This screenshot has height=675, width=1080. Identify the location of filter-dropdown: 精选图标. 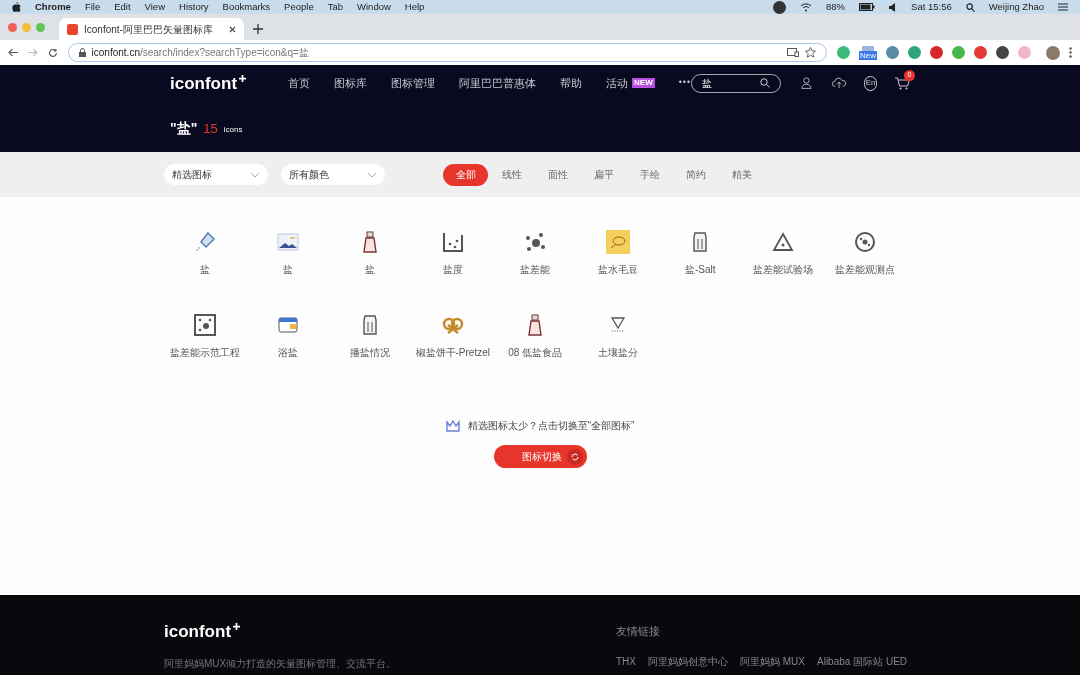
(216, 174).